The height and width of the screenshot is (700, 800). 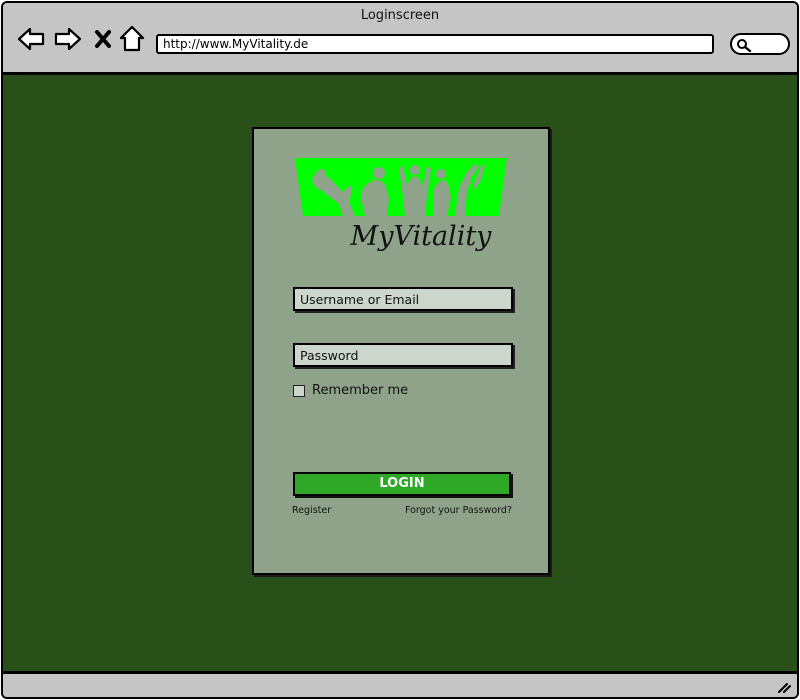 I want to click on resize-grip-icon, so click(x=784, y=687).